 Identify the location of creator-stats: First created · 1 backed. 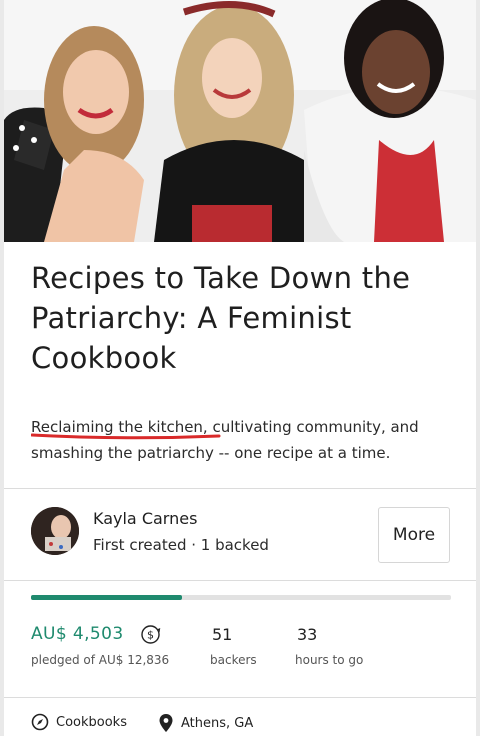
(181, 545).